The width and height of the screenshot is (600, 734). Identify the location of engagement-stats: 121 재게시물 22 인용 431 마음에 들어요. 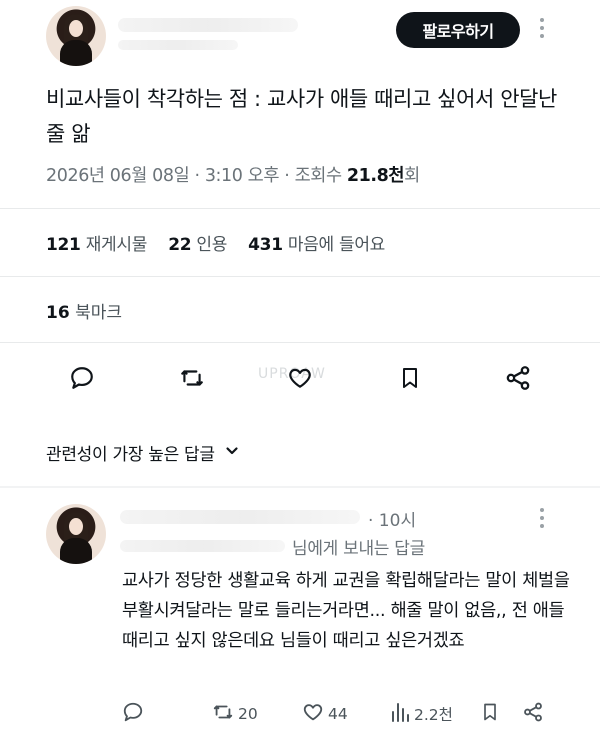
(223, 242).